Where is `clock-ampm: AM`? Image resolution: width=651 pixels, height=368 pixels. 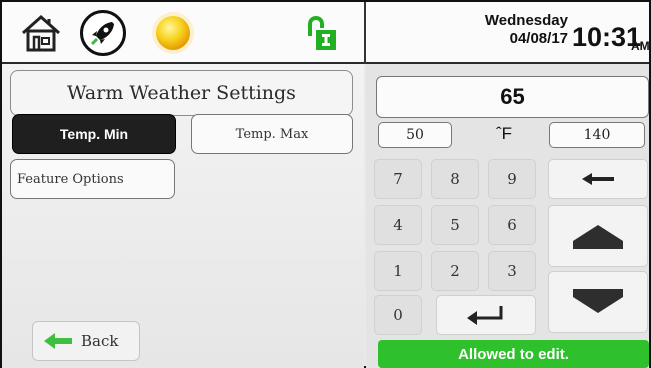 clock-ampm: AM is located at coordinates (640, 46).